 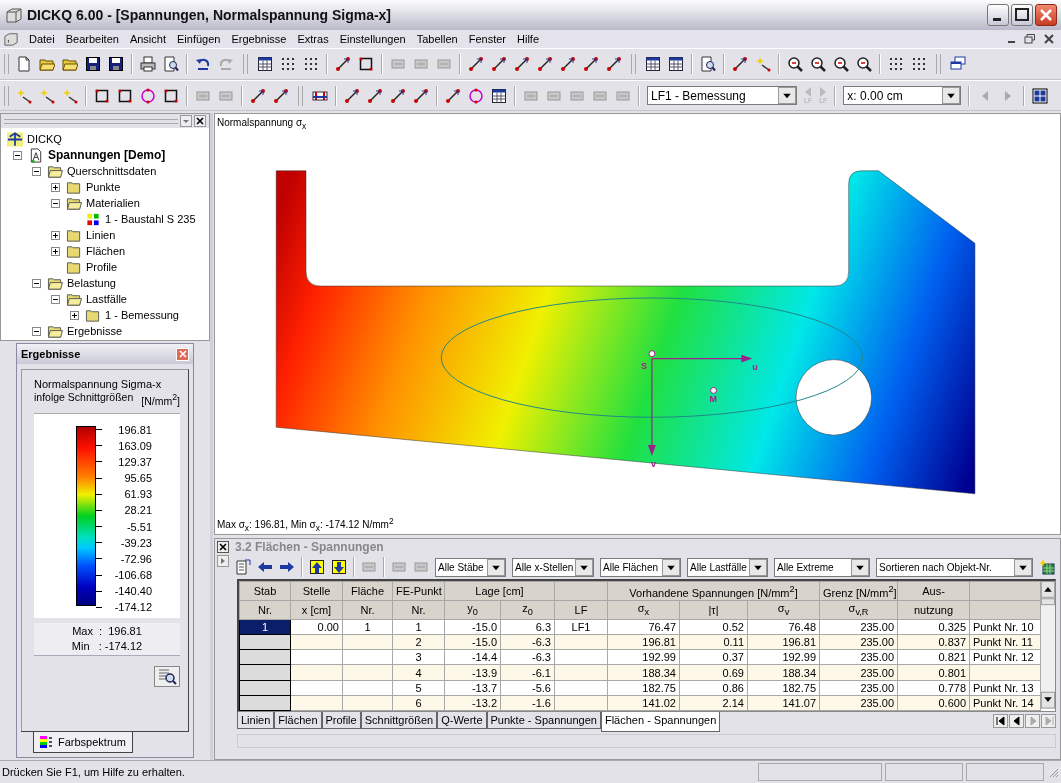 I want to click on up-arrow-icon, so click(x=317, y=567).